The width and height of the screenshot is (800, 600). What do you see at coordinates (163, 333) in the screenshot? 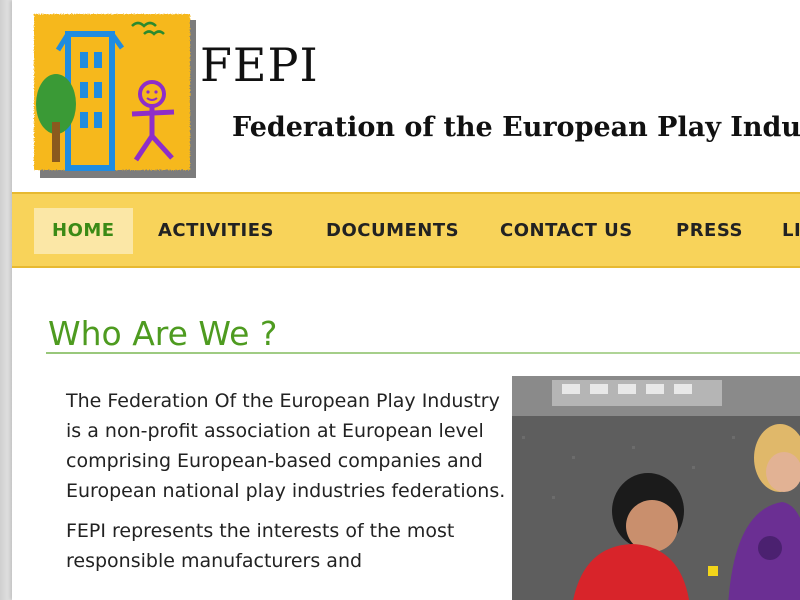
I see `section-title: Who Are We ?` at bounding box center [163, 333].